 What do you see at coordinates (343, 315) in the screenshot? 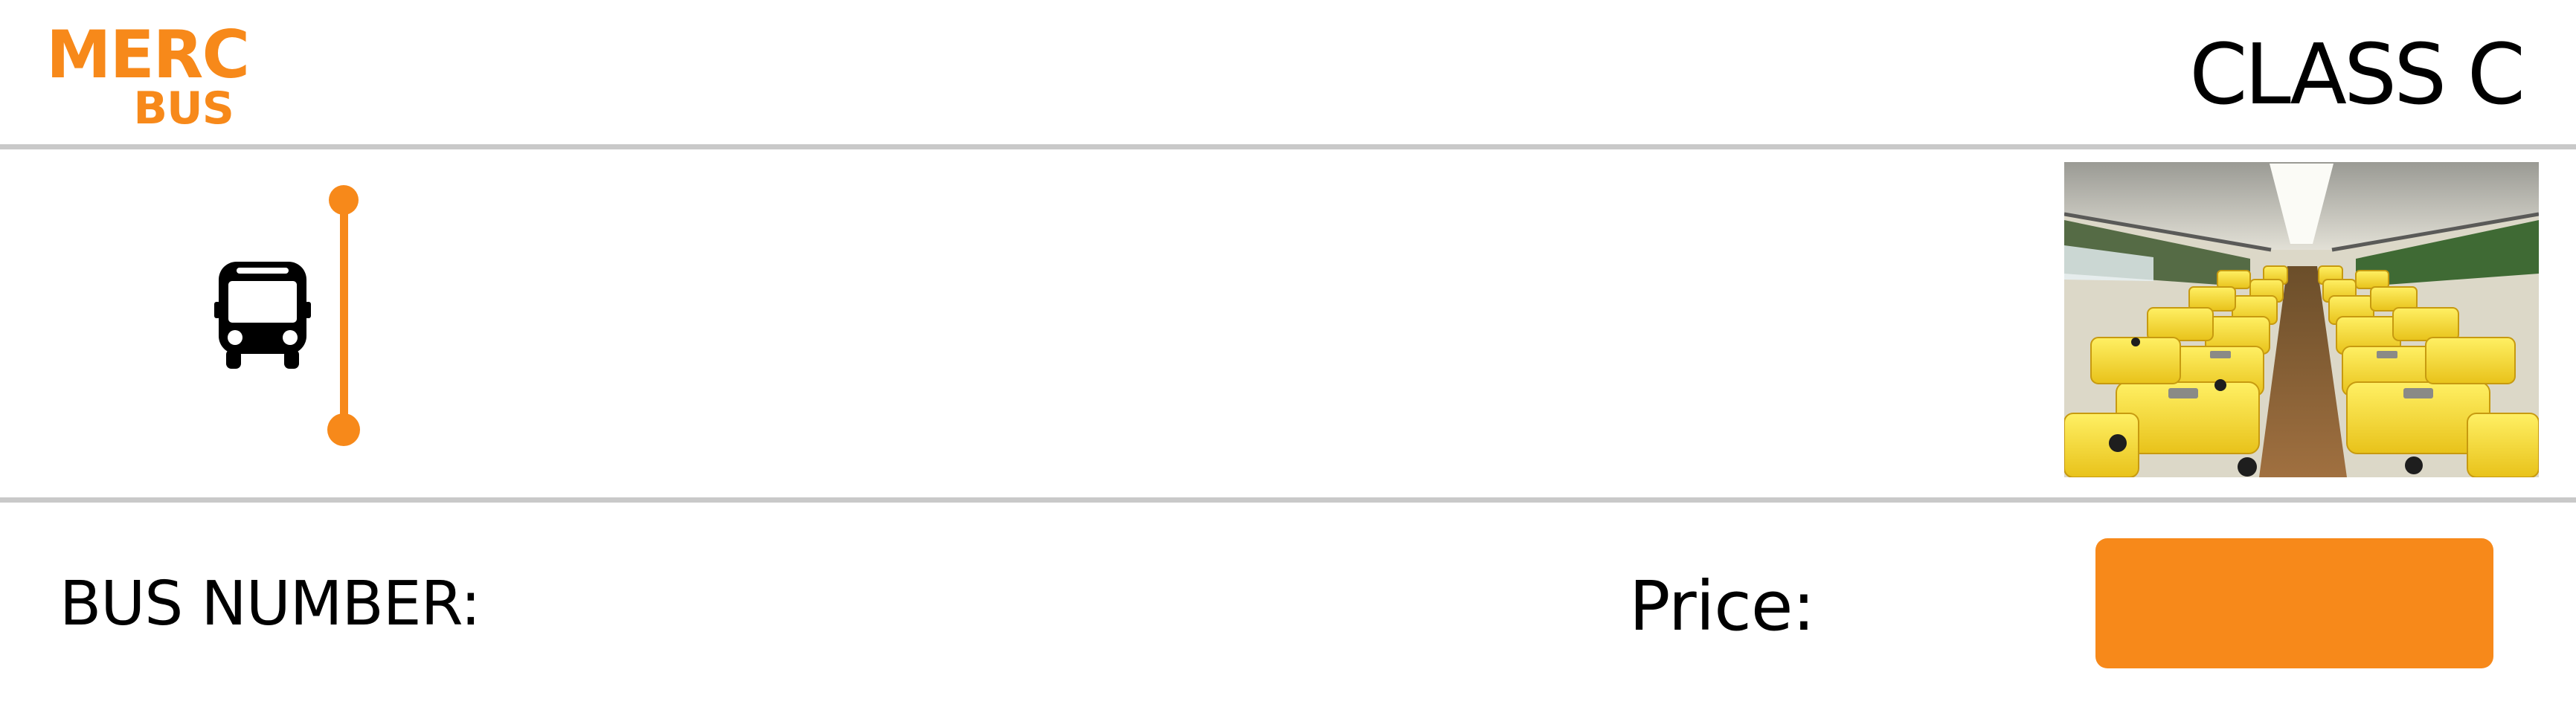
I see `route-line-icon` at bounding box center [343, 315].